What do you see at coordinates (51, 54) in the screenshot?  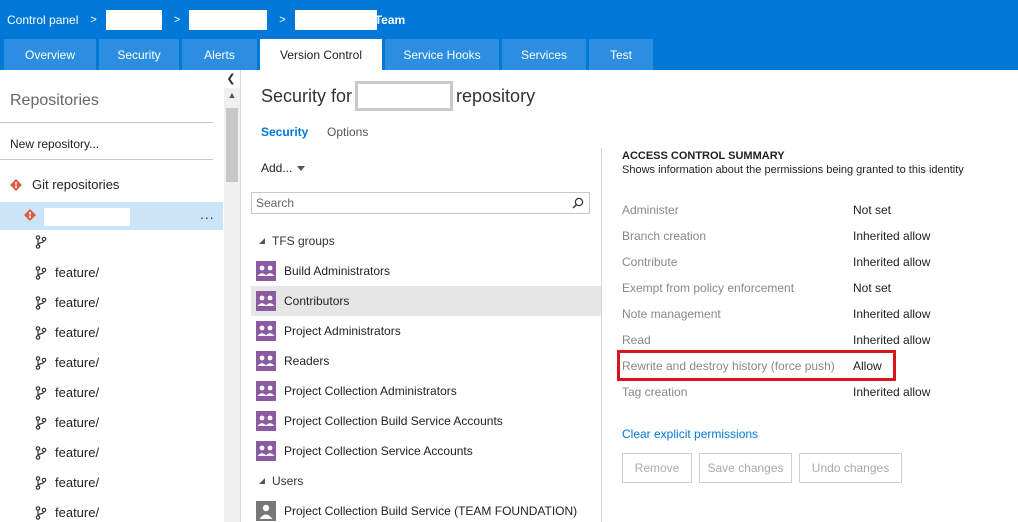 I see `tab-overview: Overview` at bounding box center [51, 54].